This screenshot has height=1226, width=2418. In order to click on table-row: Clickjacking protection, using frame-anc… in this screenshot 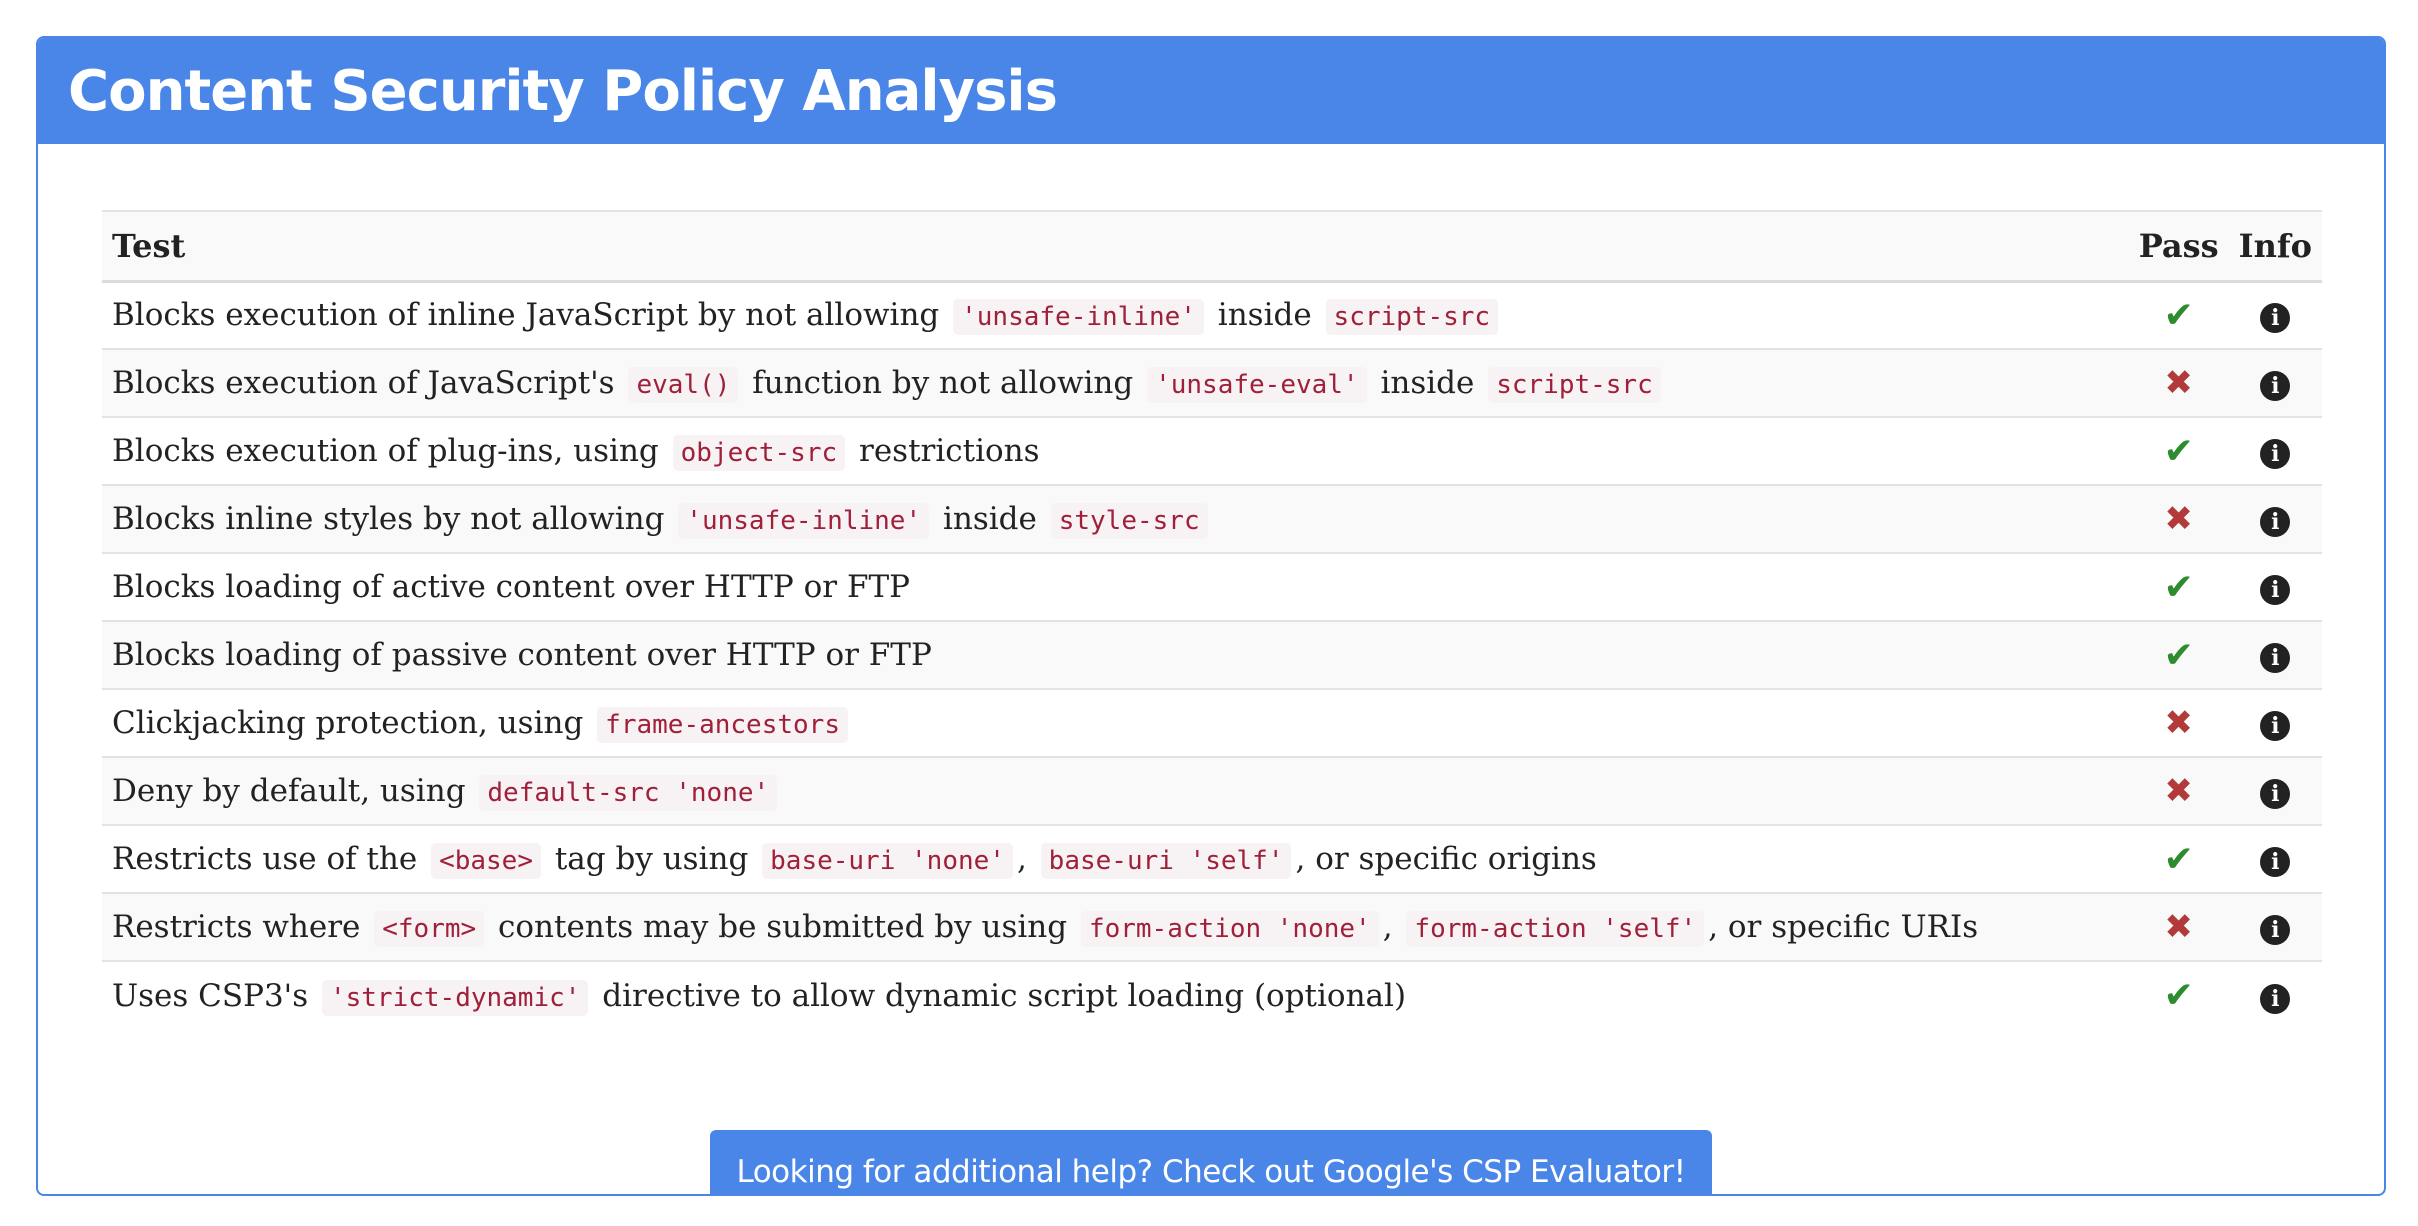, I will do `click(1212, 723)`.